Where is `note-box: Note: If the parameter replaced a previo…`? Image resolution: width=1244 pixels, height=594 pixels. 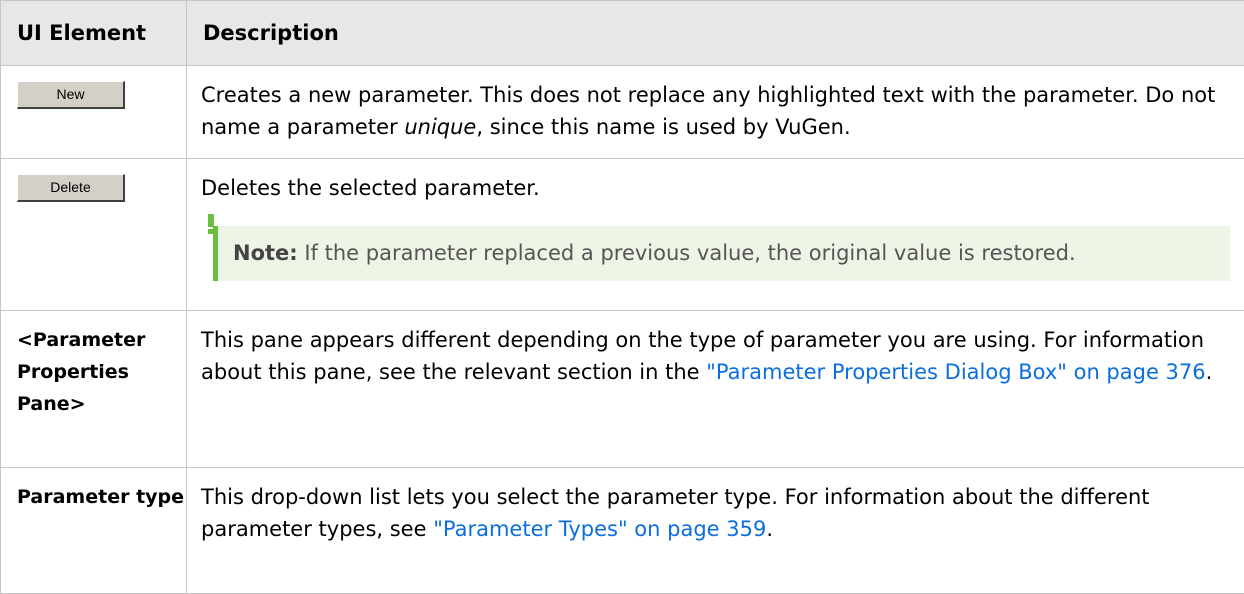 note-box: Note: If the parameter replaced a previo… is located at coordinates (721, 253).